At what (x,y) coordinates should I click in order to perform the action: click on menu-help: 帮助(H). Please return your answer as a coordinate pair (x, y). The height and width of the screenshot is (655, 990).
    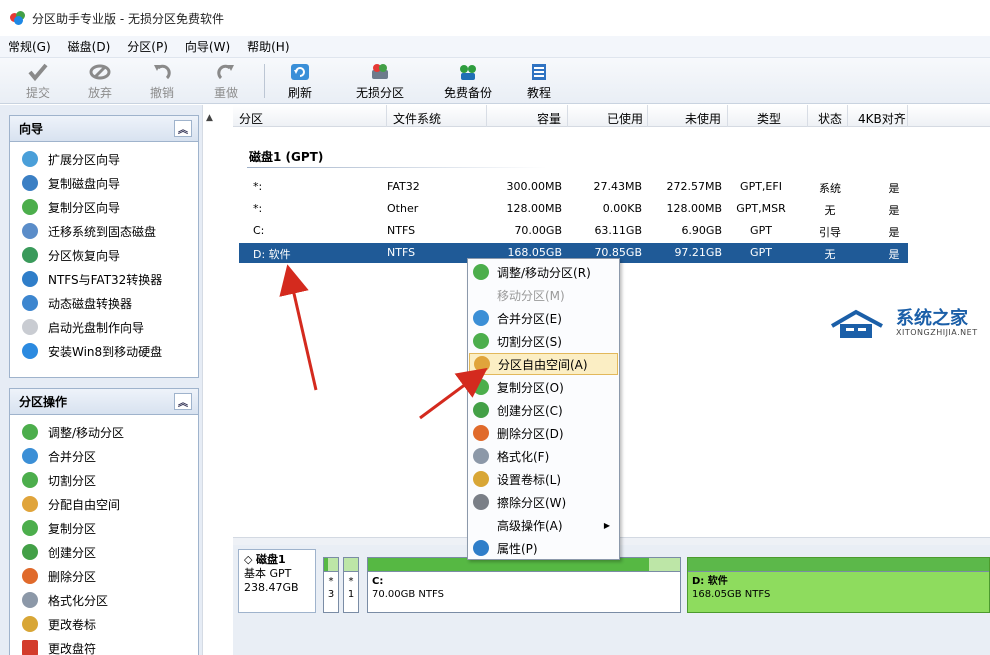
    Looking at the image, I should click on (268, 46).